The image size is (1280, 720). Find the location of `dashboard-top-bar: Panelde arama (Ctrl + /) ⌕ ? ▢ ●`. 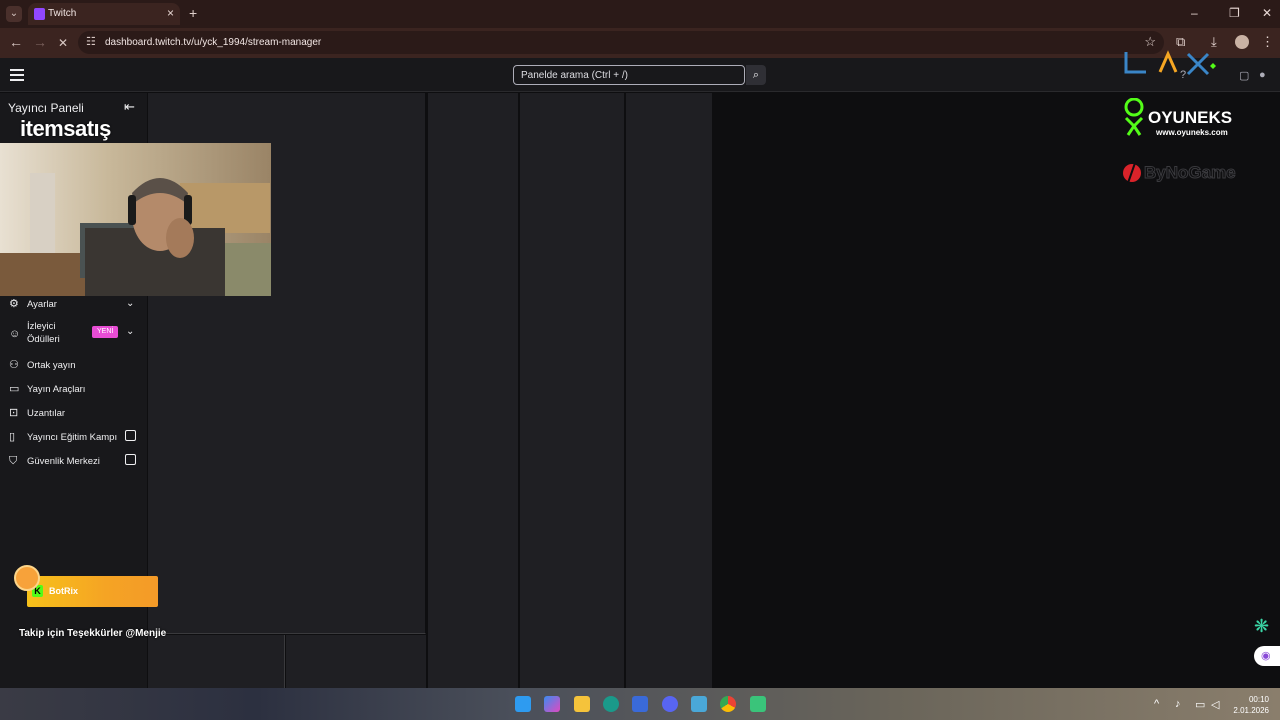

dashboard-top-bar: Panelde arama (Ctrl + /) ⌕ ? ▢ ● is located at coordinates (640, 75).